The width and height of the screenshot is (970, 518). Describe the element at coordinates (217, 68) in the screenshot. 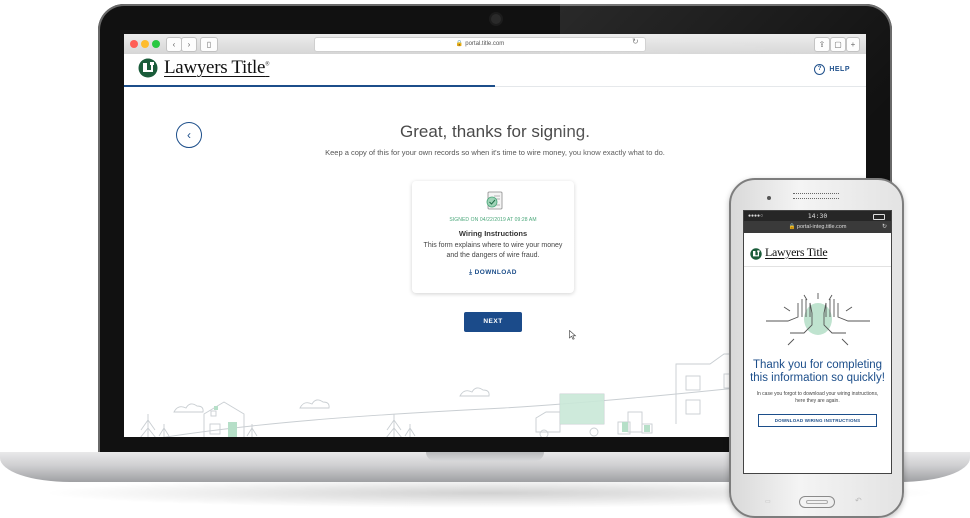

I see `logo-text: Lawyers Title®` at that location.